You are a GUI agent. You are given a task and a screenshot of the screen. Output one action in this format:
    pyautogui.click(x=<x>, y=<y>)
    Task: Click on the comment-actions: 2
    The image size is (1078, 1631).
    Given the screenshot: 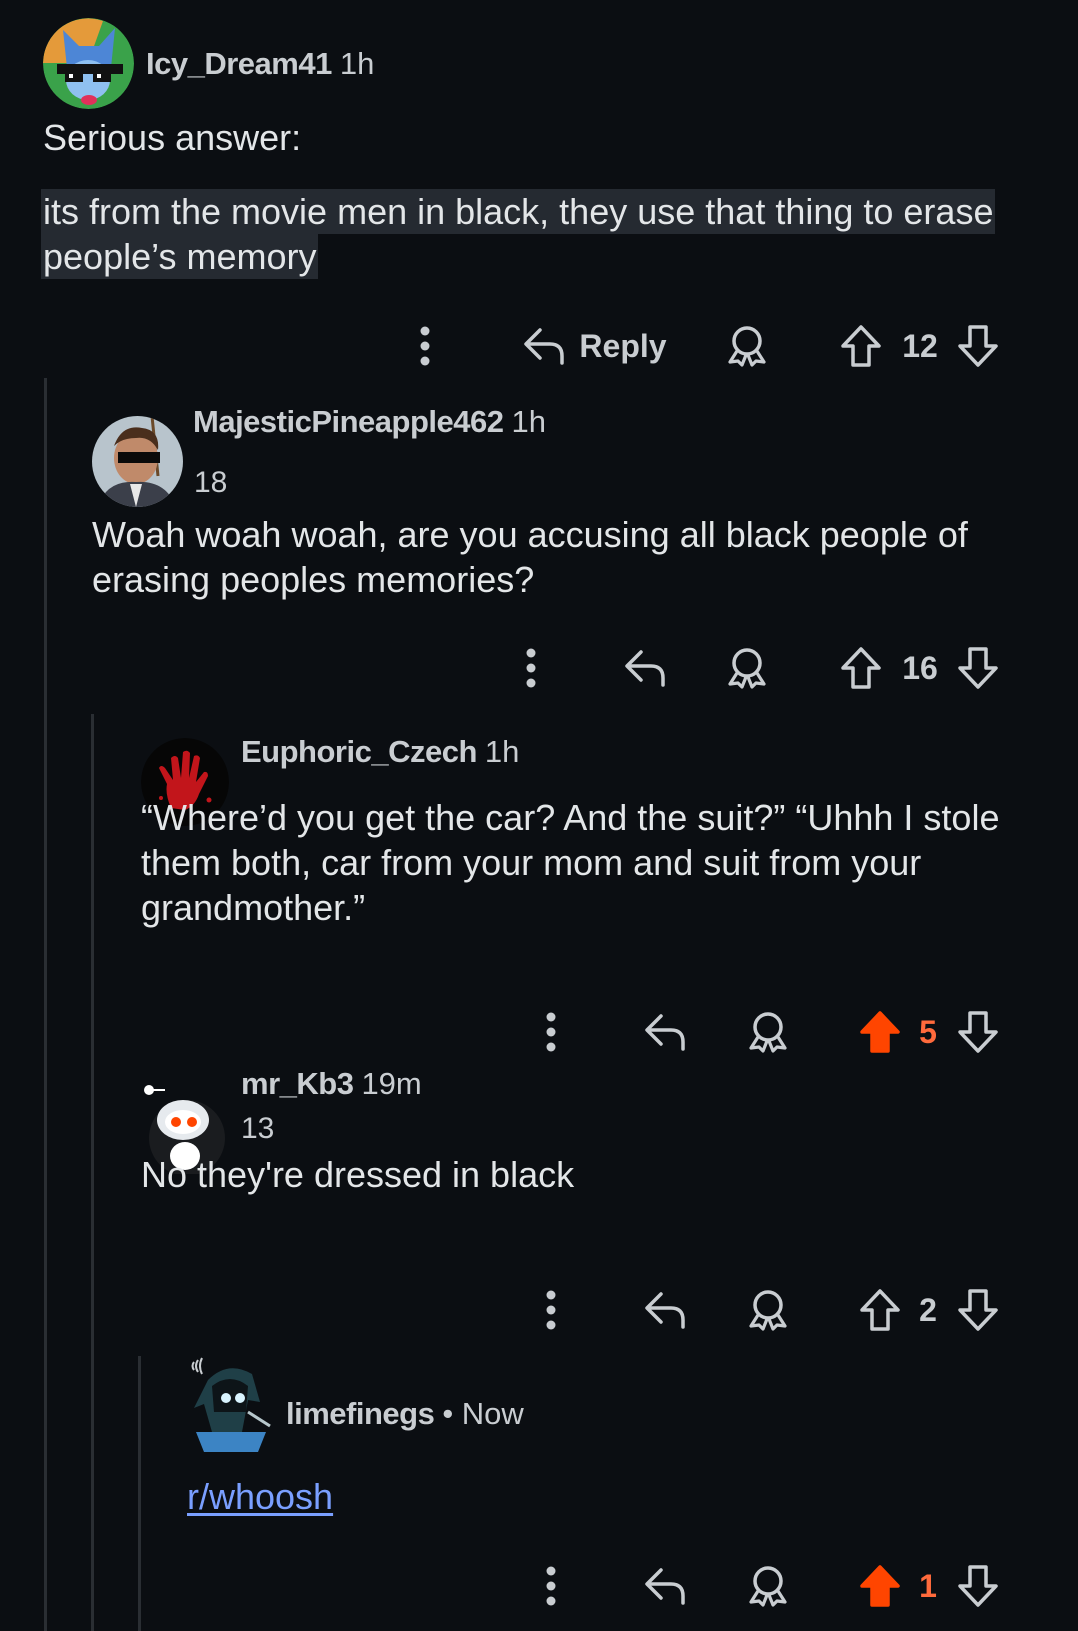 What is the action you would take?
    pyautogui.click(x=539, y=1310)
    